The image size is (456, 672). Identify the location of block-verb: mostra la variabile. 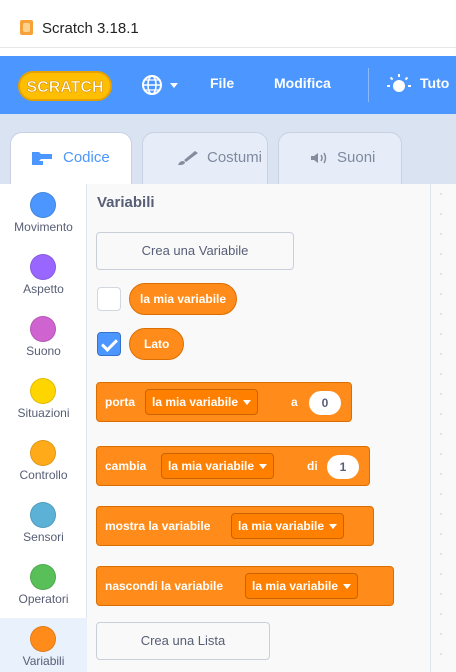
(158, 526).